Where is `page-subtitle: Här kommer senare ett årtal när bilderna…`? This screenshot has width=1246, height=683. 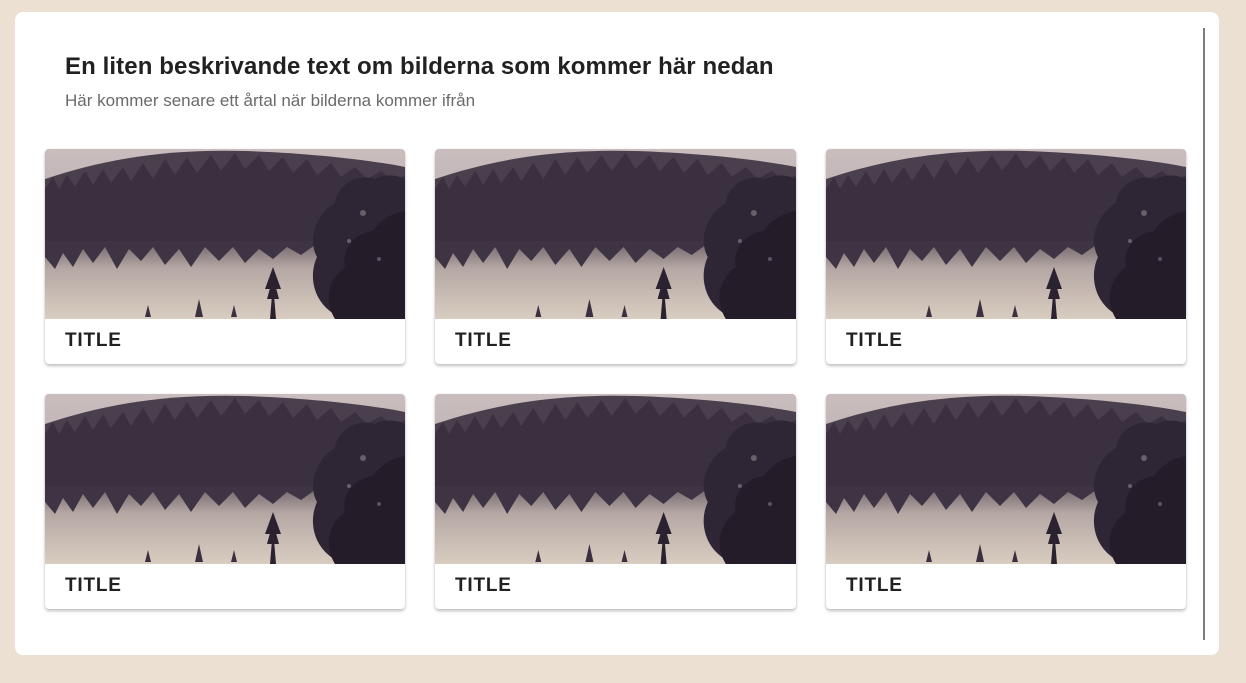 page-subtitle: Här kommer senare ett årtal när bilderna… is located at coordinates (270, 100).